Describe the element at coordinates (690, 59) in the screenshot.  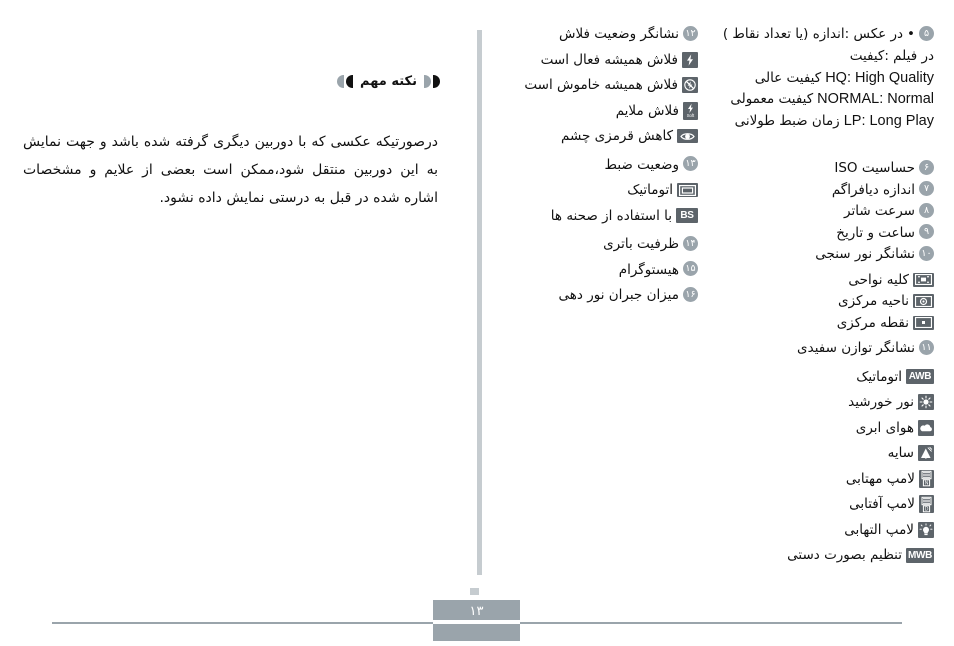
I see `flash-always-on-icon` at that location.